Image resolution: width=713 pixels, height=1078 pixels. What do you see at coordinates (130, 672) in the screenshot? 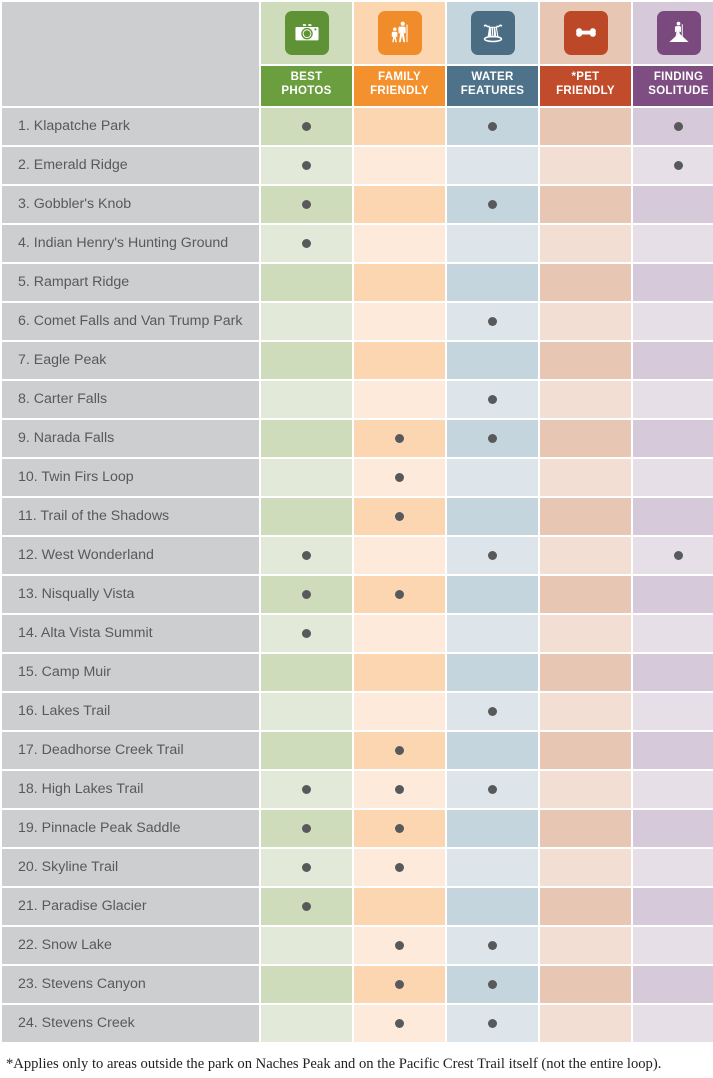
I see `row-label-15: 15. Camp Muir` at bounding box center [130, 672].